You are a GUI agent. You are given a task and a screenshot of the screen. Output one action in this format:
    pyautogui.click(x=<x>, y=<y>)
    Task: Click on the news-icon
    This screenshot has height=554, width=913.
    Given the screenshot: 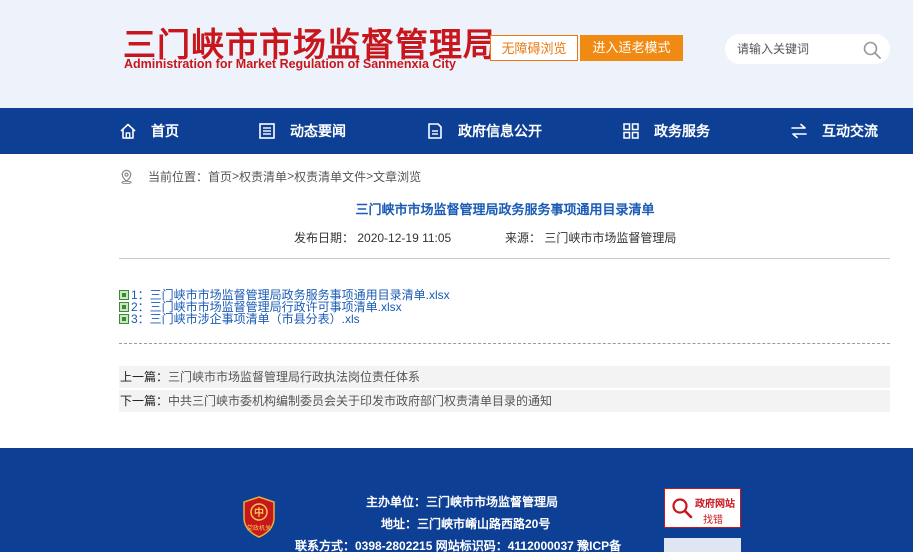 What is the action you would take?
    pyautogui.click(x=267, y=131)
    